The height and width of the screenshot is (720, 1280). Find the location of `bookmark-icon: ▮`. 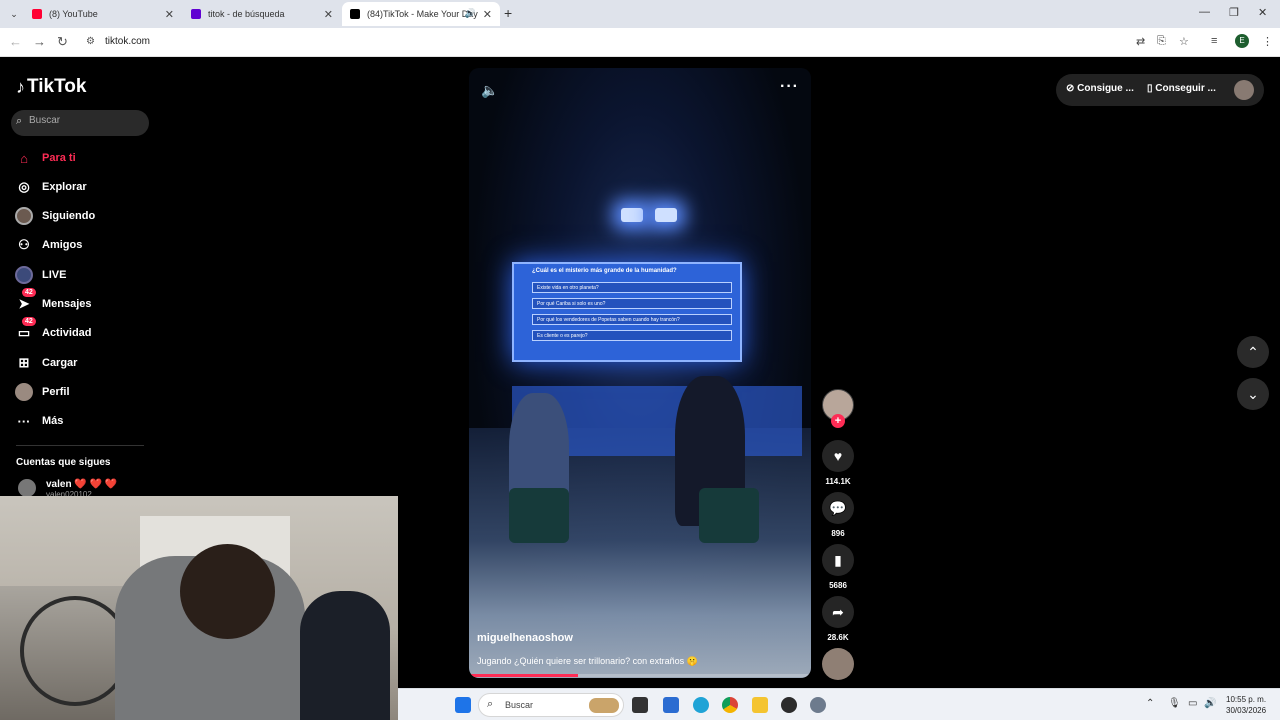

bookmark-icon: ▮ is located at coordinates (838, 560).